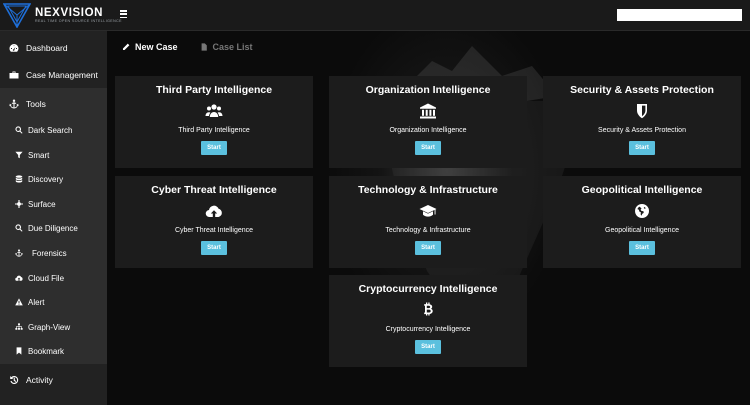  I want to click on dashboard-icon, so click(14, 48).